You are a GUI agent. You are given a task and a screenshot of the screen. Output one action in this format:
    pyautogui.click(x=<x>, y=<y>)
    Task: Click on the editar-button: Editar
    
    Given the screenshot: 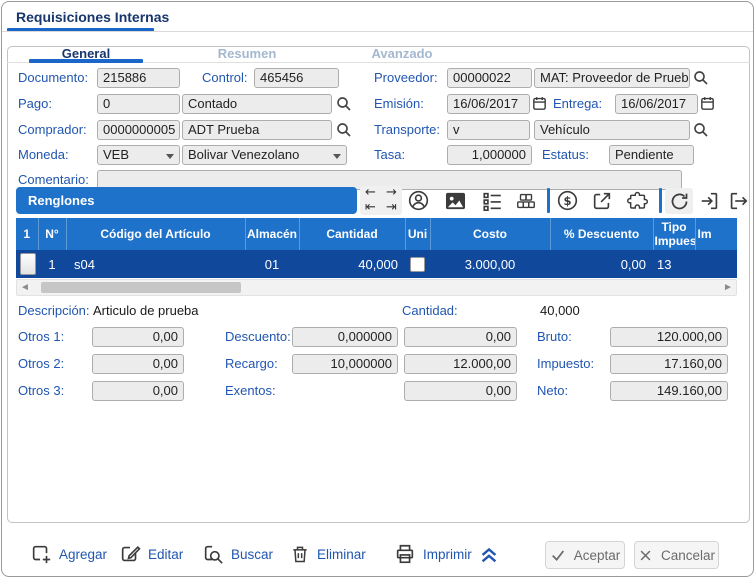 What is the action you would take?
    pyautogui.click(x=151, y=554)
    